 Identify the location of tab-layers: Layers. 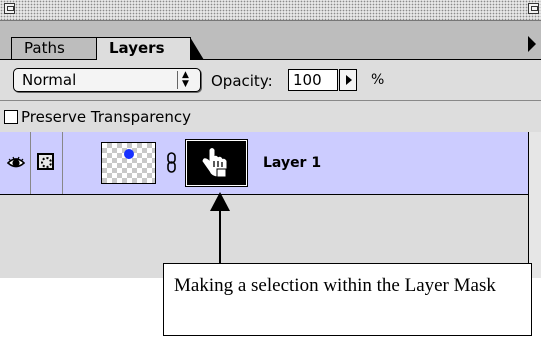
(150, 48).